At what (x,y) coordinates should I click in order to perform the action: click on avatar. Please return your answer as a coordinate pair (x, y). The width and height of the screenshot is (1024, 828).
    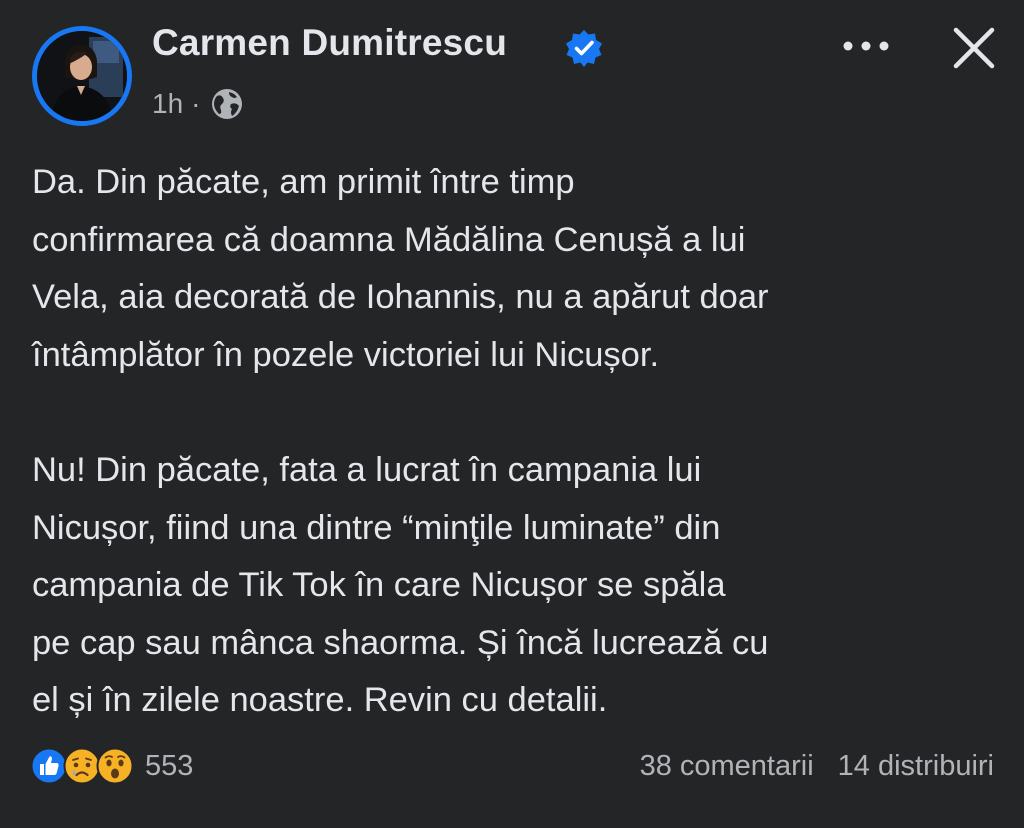
    Looking at the image, I should click on (82, 76).